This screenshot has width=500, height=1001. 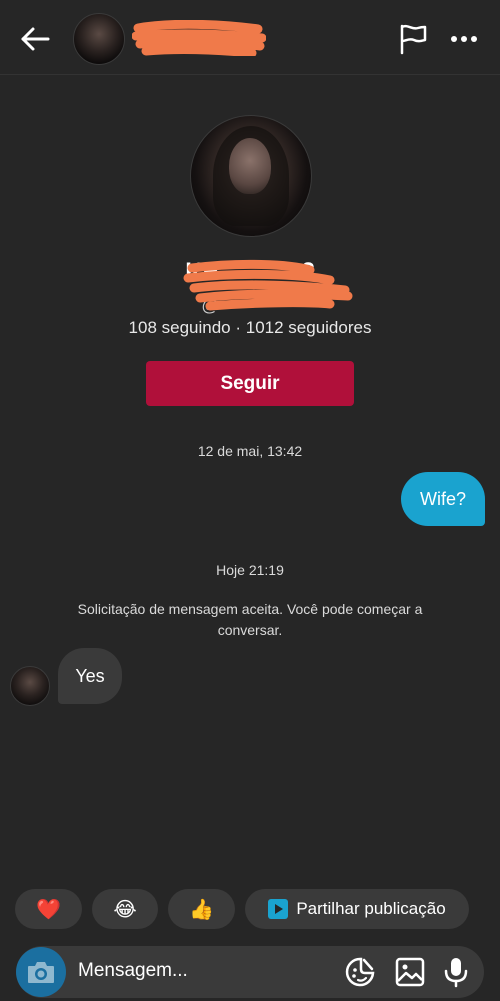 I want to click on laughing-face-icon: 😂, so click(x=125, y=909).